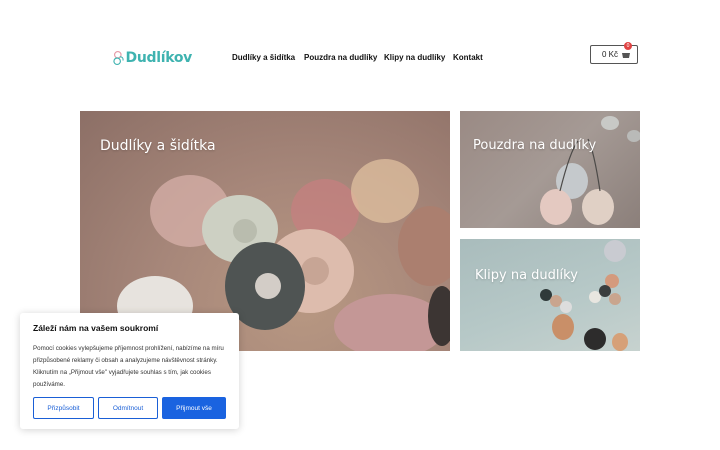 The width and height of the screenshot is (720, 450). Describe the element at coordinates (414, 57) in the screenshot. I see `nav-item-clips: Klipy na dudlíky` at that location.